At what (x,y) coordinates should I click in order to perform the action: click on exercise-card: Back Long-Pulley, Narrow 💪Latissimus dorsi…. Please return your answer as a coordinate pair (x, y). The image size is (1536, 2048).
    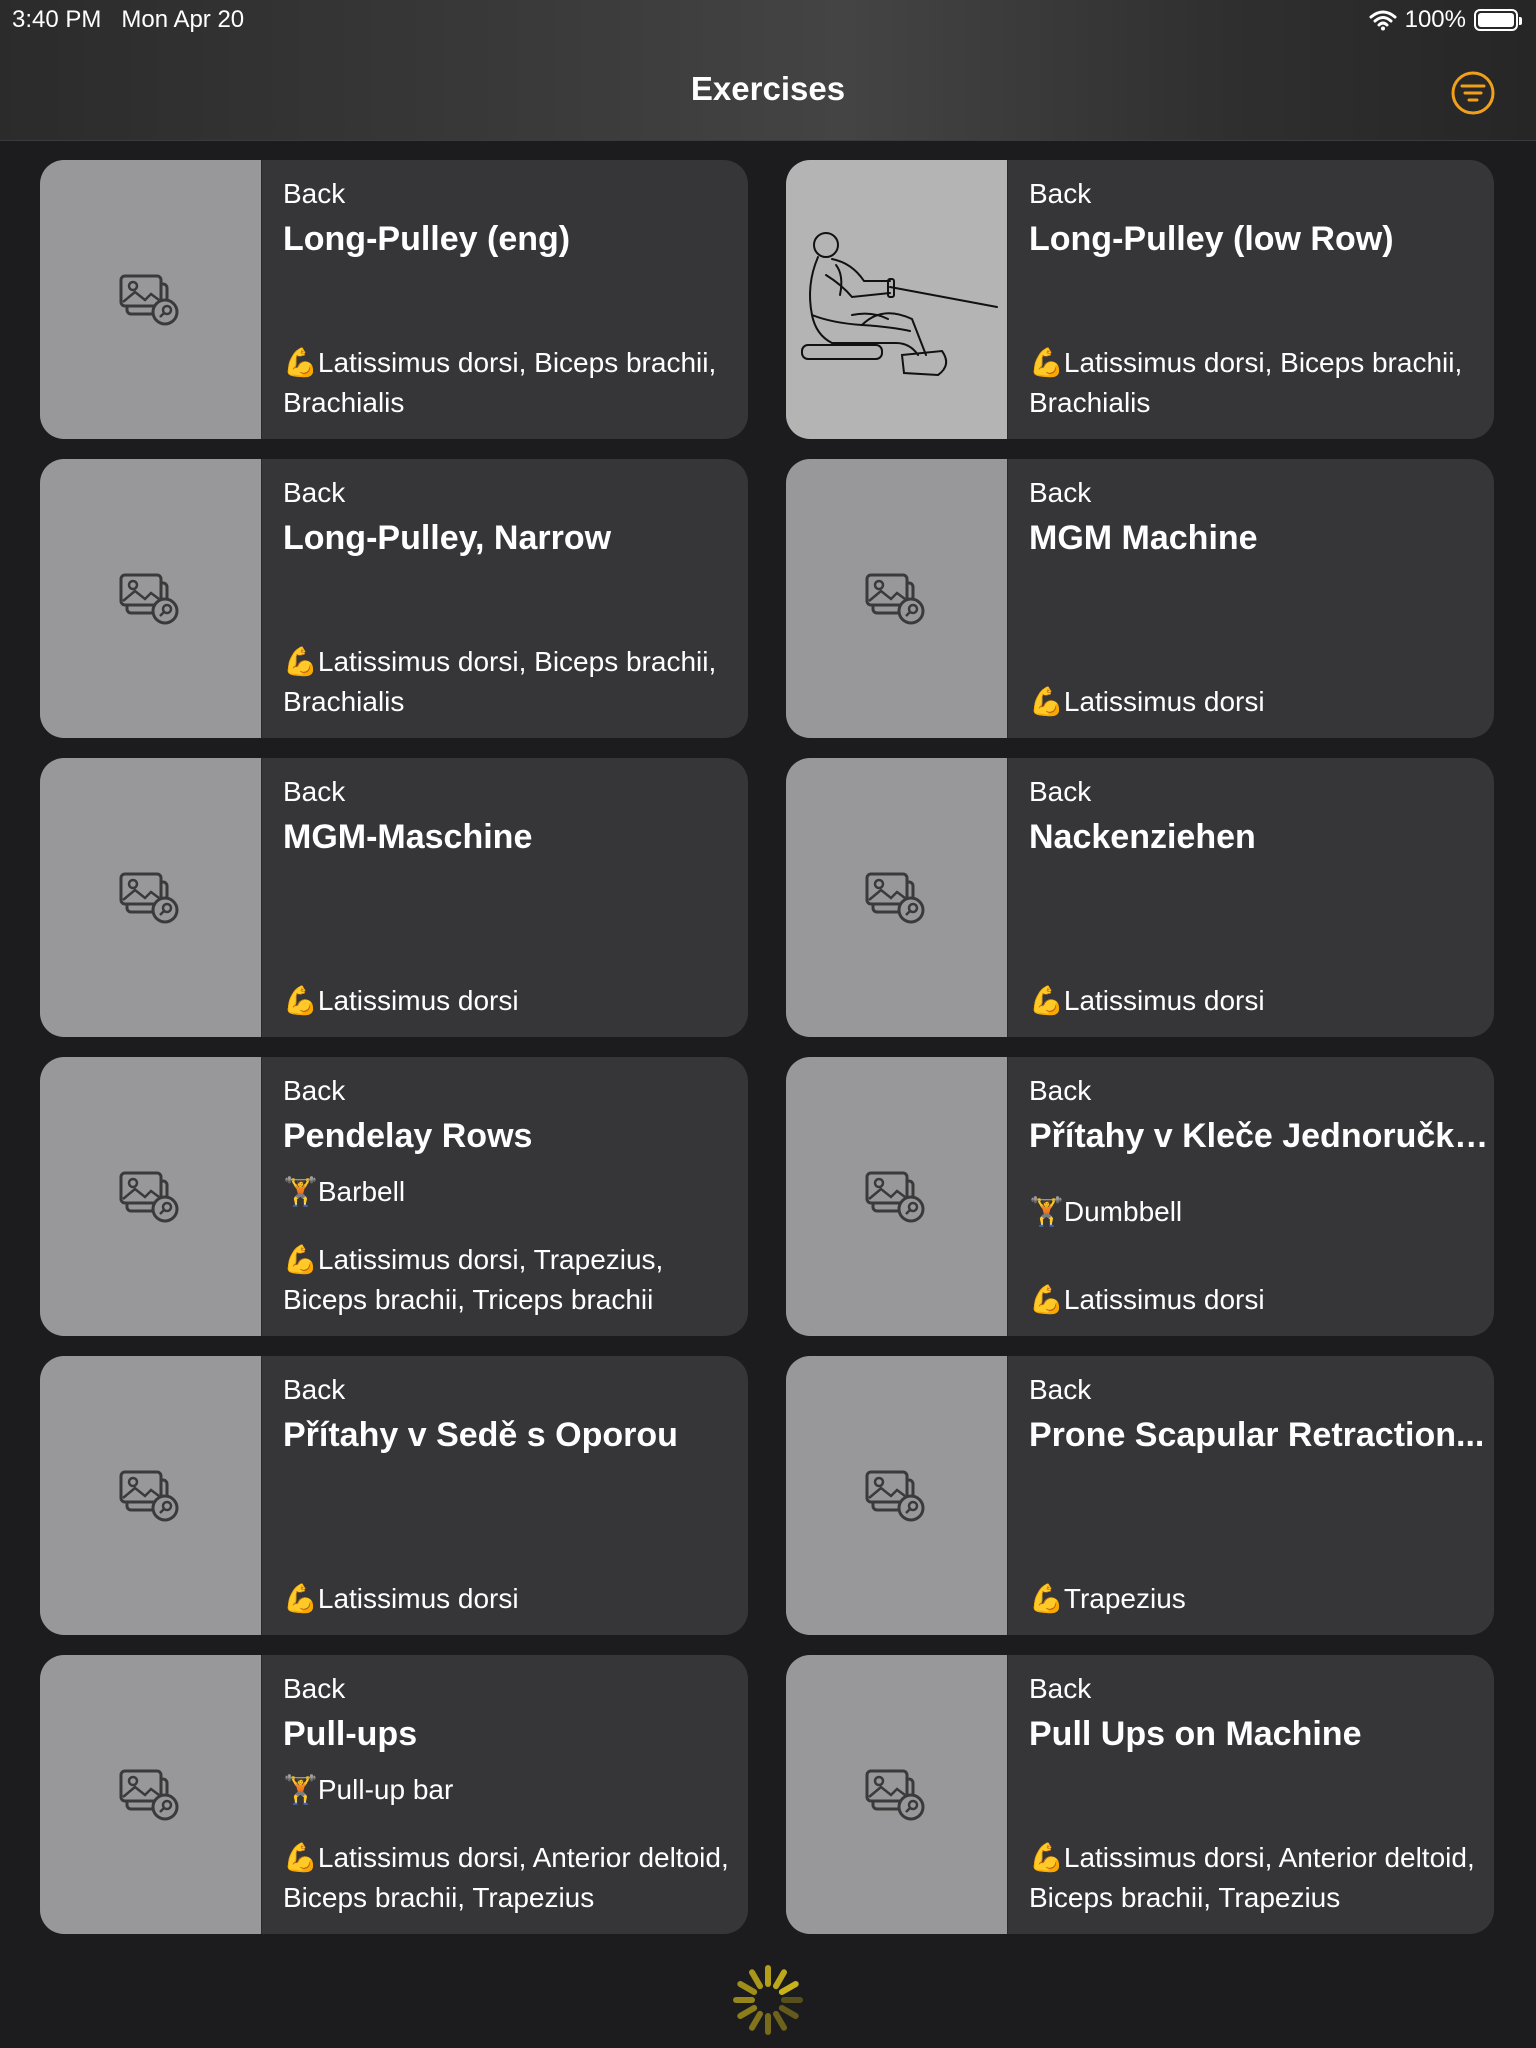
    Looking at the image, I should click on (394, 598).